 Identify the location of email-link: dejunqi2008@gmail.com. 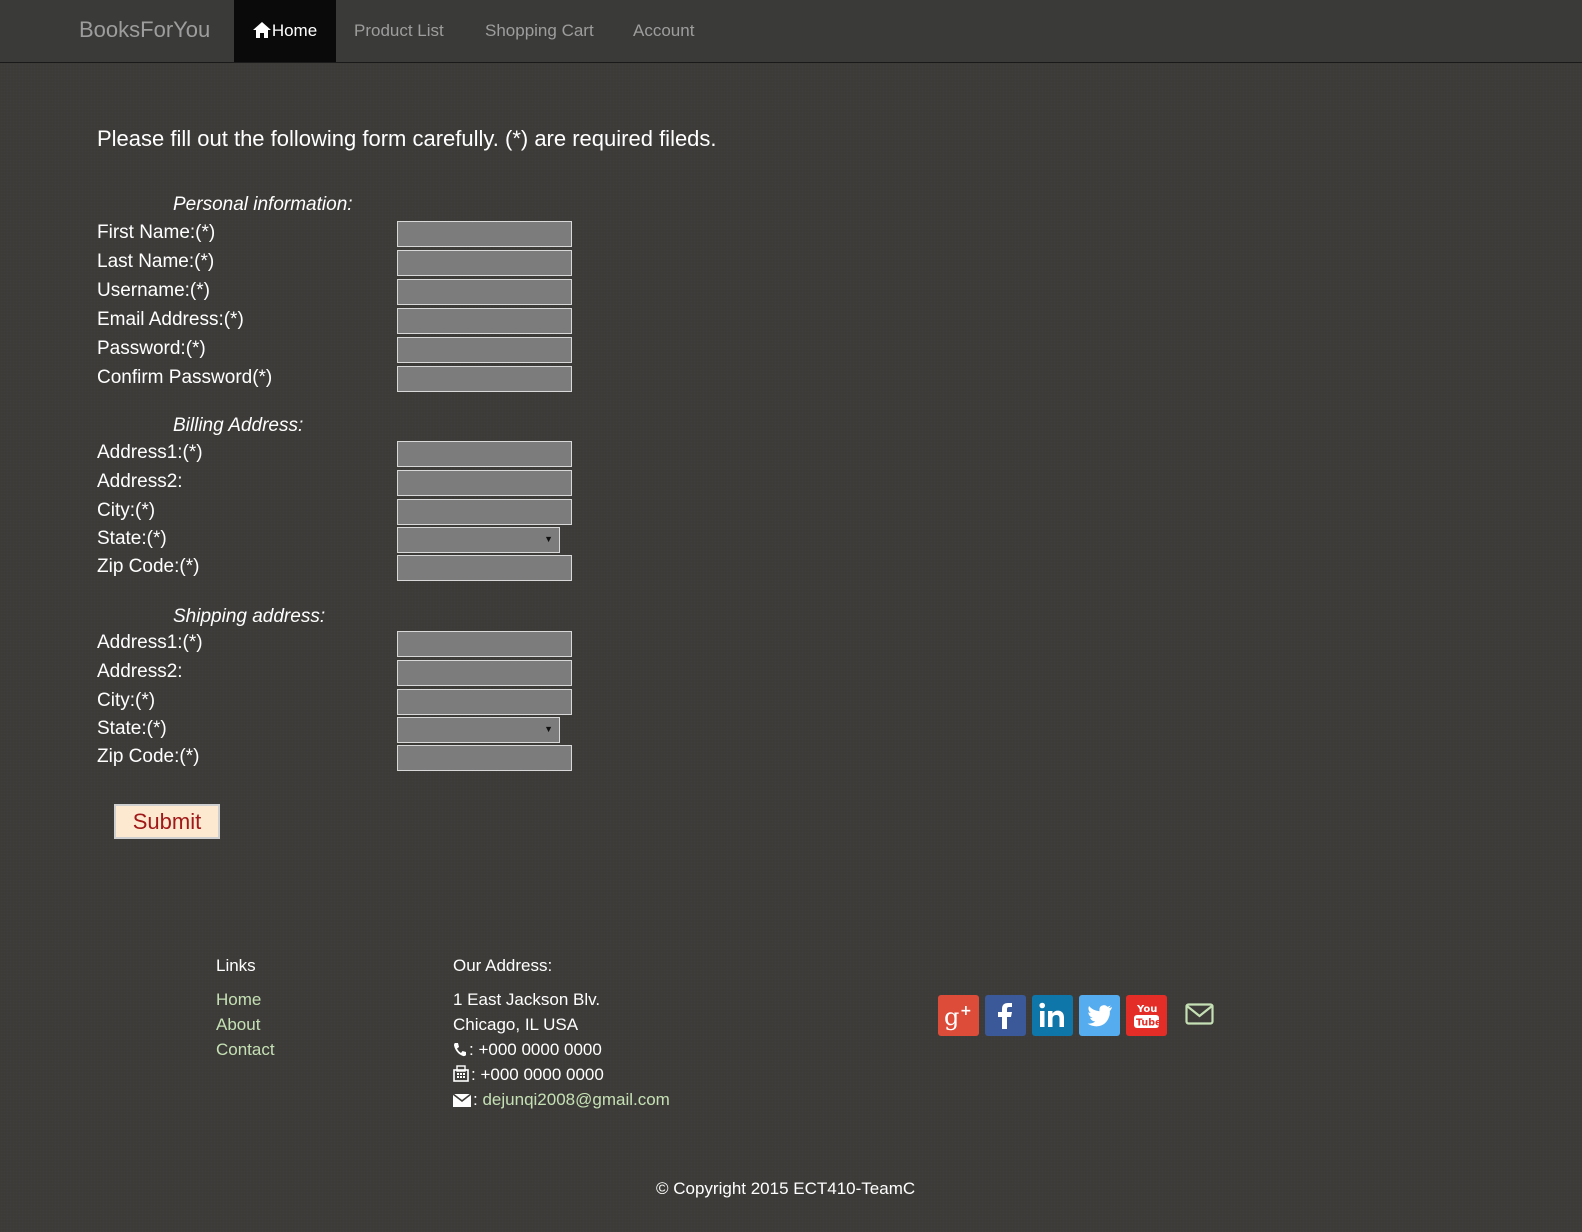
(575, 1099).